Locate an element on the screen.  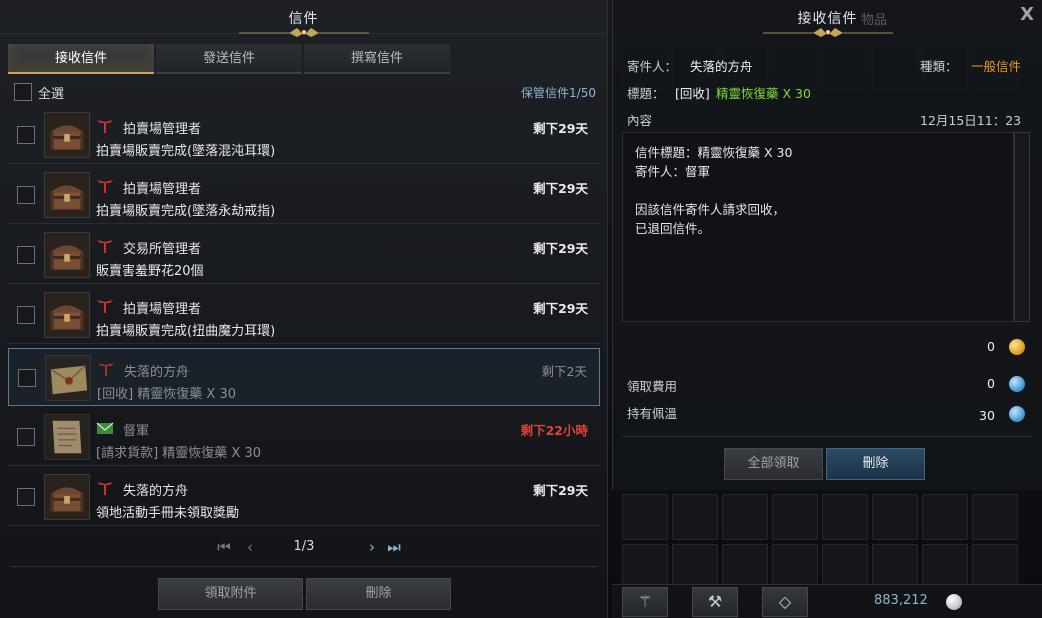
mail-row: 拍賣場管理者 拍賣場販賣完成(墜落永劫戒指) 剩下29天 is located at coordinates (304, 195).